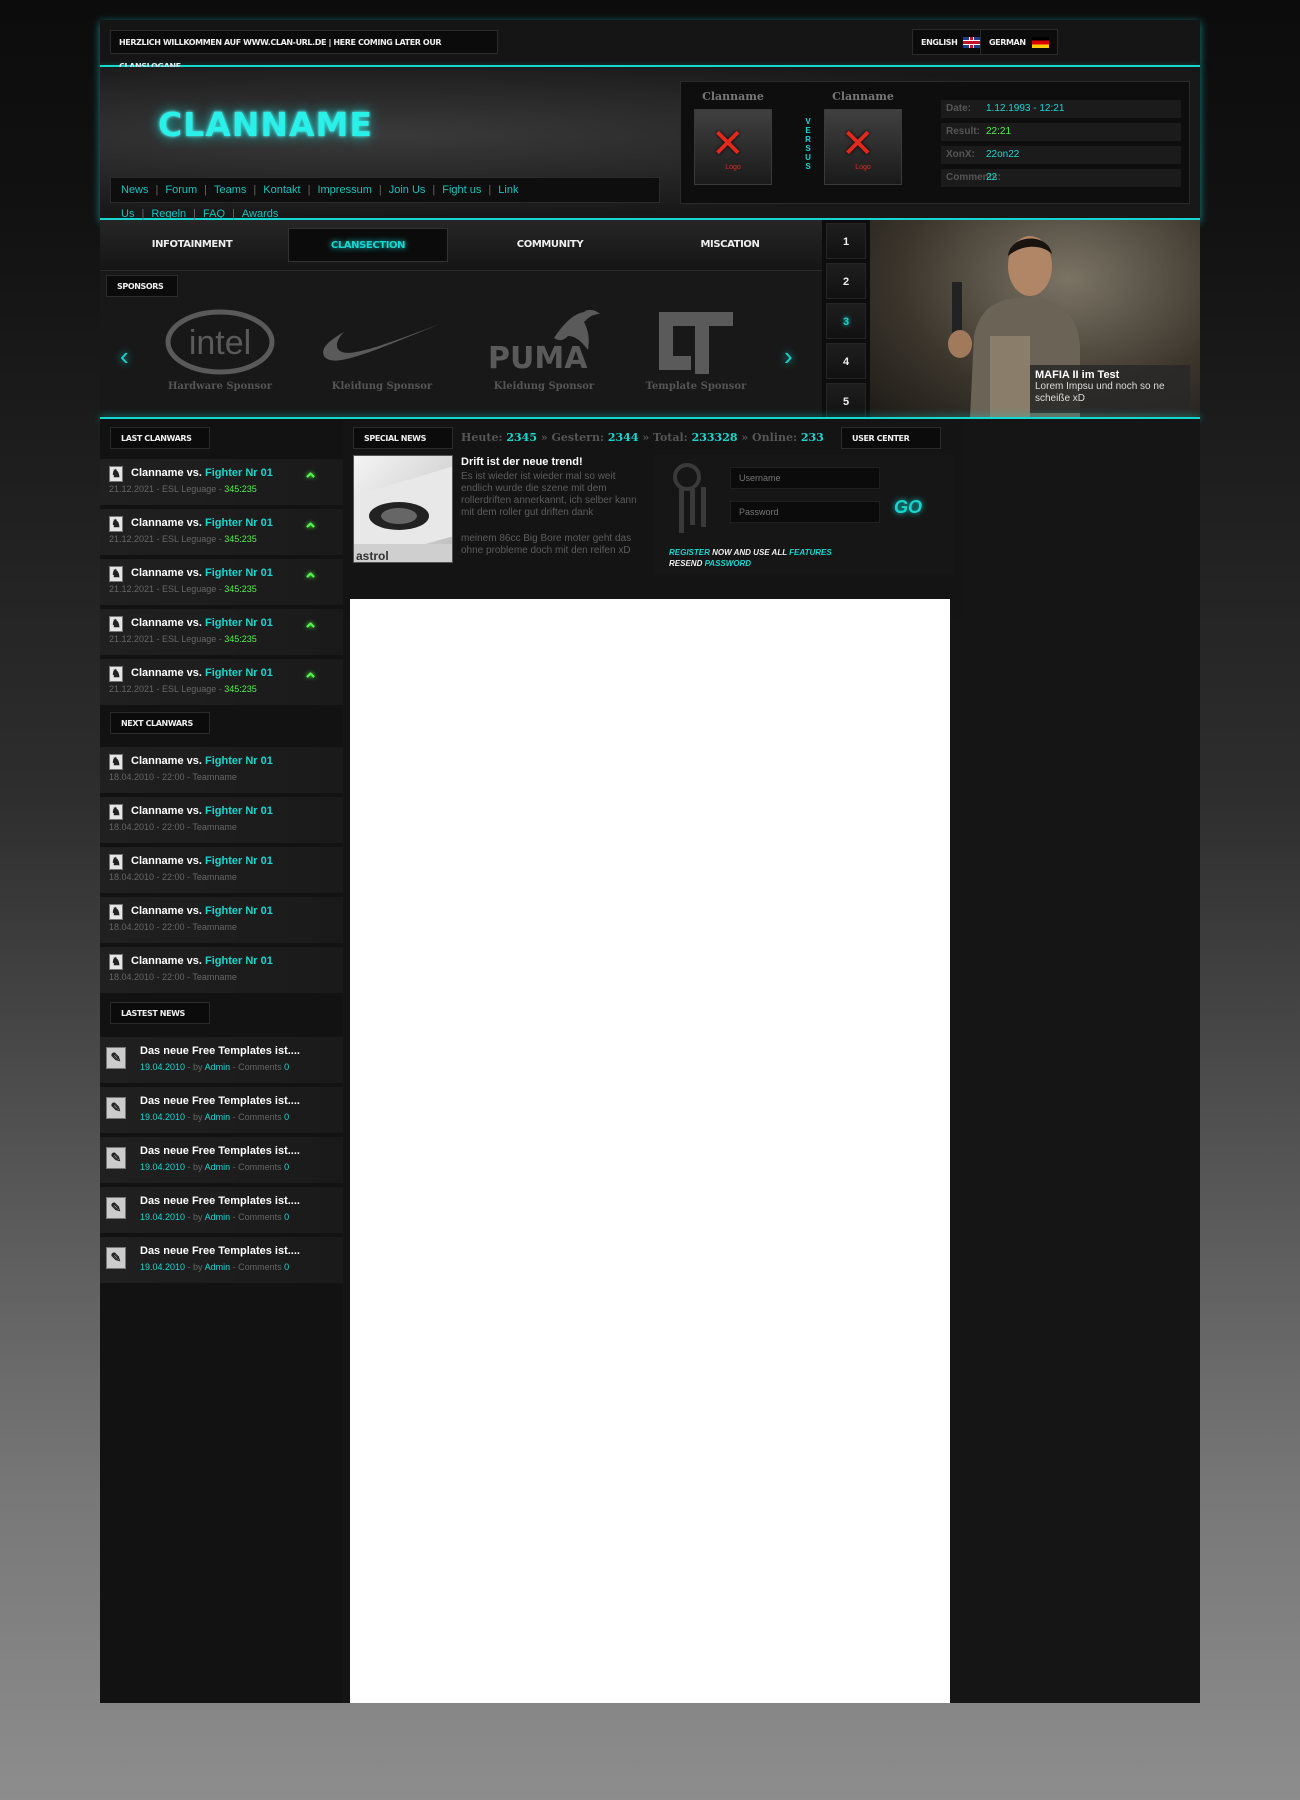 The width and height of the screenshot is (1300, 1800). What do you see at coordinates (382, 386) in the screenshot?
I see `sponsor-caption: Kleidung Sponsor` at bounding box center [382, 386].